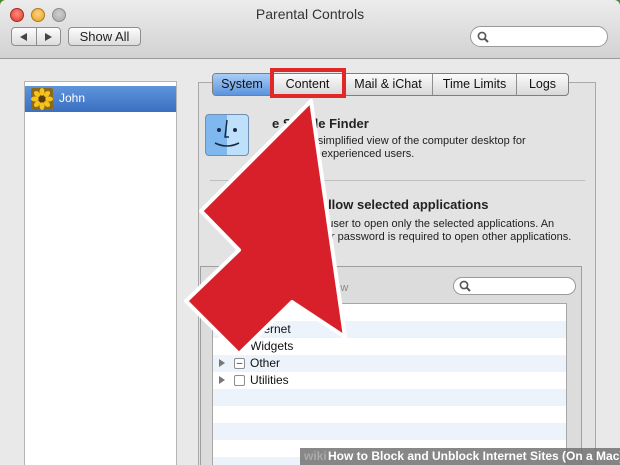  What do you see at coordinates (239, 363) in the screenshot?
I see `app-checkbox: –` at bounding box center [239, 363].